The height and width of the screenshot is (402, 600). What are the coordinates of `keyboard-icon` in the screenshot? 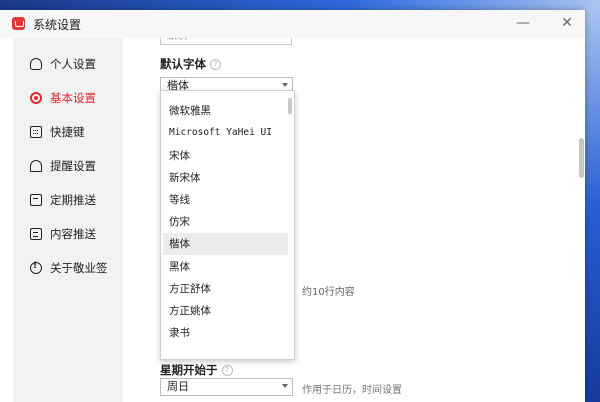 It's located at (36, 132).